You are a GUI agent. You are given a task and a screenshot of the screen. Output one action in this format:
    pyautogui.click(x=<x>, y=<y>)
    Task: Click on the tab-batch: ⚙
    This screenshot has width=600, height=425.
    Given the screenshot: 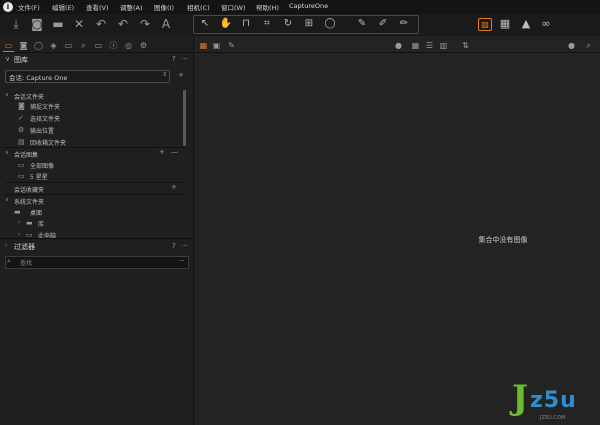 What is the action you would take?
    pyautogui.click(x=143, y=45)
    